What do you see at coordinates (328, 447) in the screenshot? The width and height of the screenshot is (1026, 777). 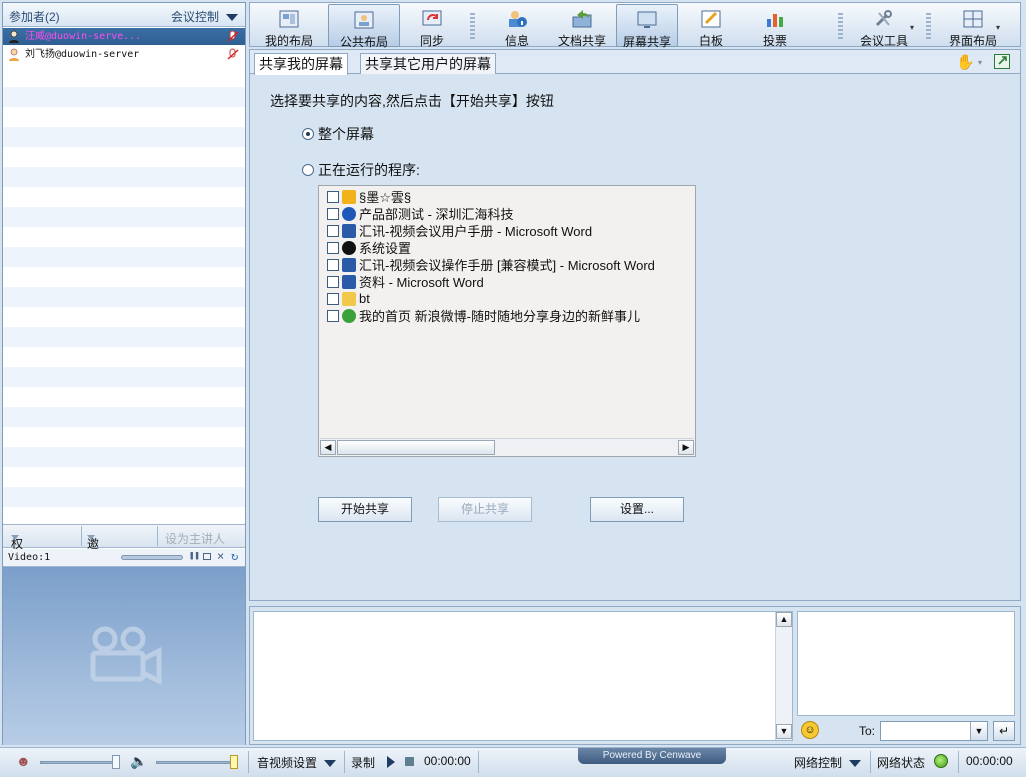 I see `scroll-left-button: ◀` at bounding box center [328, 447].